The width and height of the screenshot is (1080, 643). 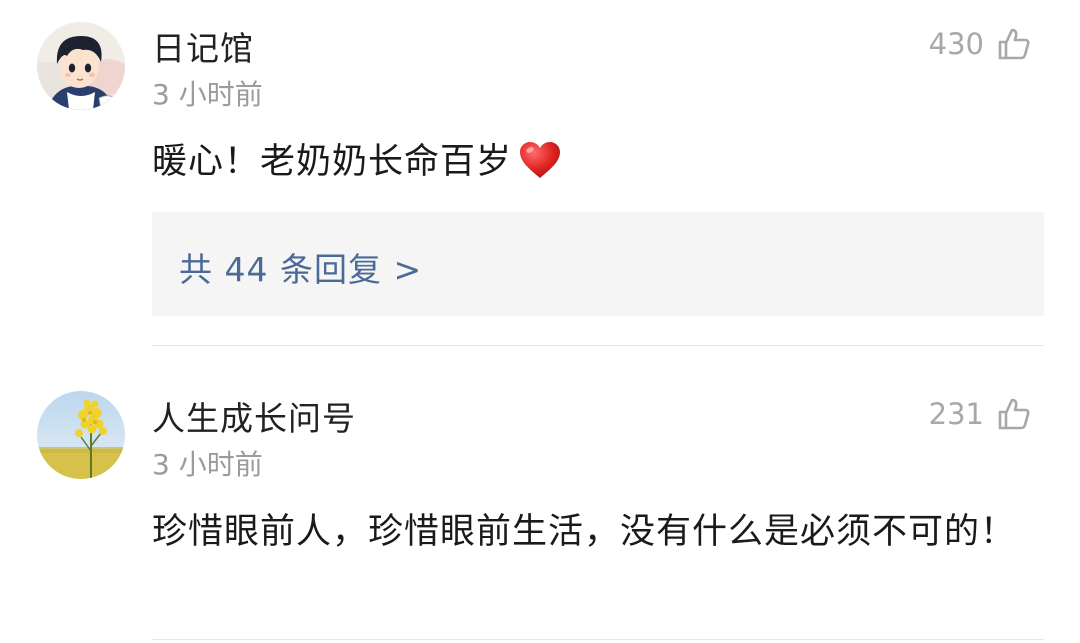 I want to click on heart-icon, so click(x=540, y=160).